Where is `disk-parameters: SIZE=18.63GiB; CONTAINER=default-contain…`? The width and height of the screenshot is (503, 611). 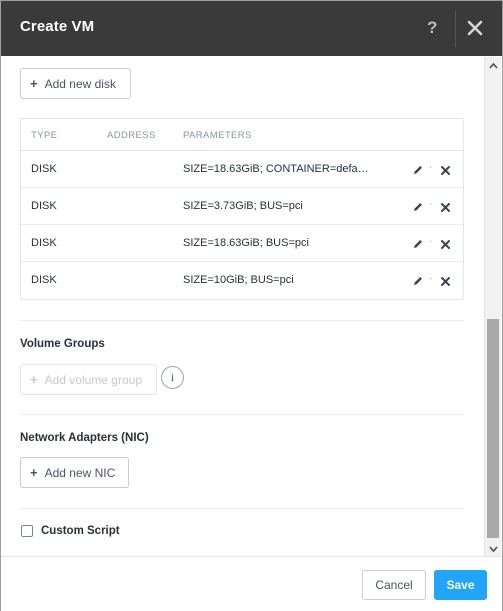
disk-parameters: SIZE=18.63GiB; CONTAINER=default-contain… is located at coordinates (278, 169).